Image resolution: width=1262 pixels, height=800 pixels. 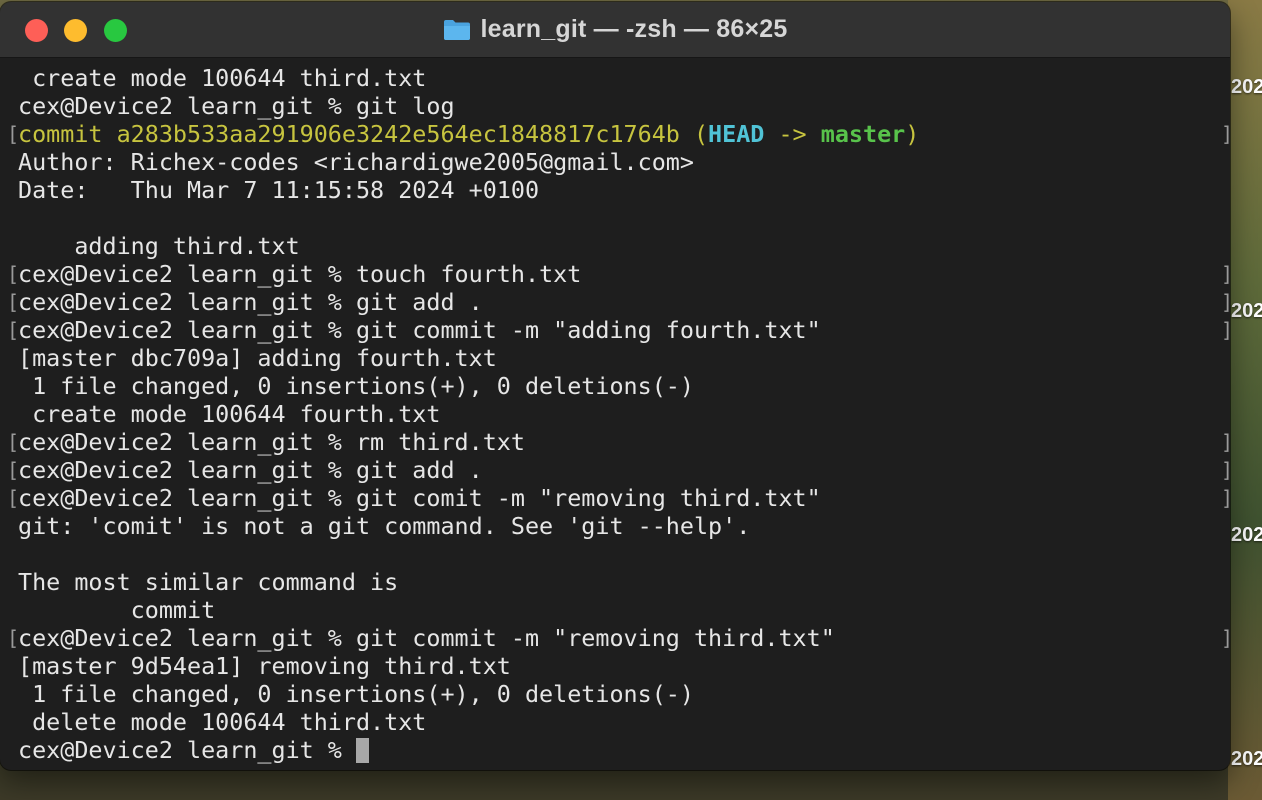 What do you see at coordinates (222, 78) in the screenshot?
I see `terminal-line: create mode 100644 third.txt` at bounding box center [222, 78].